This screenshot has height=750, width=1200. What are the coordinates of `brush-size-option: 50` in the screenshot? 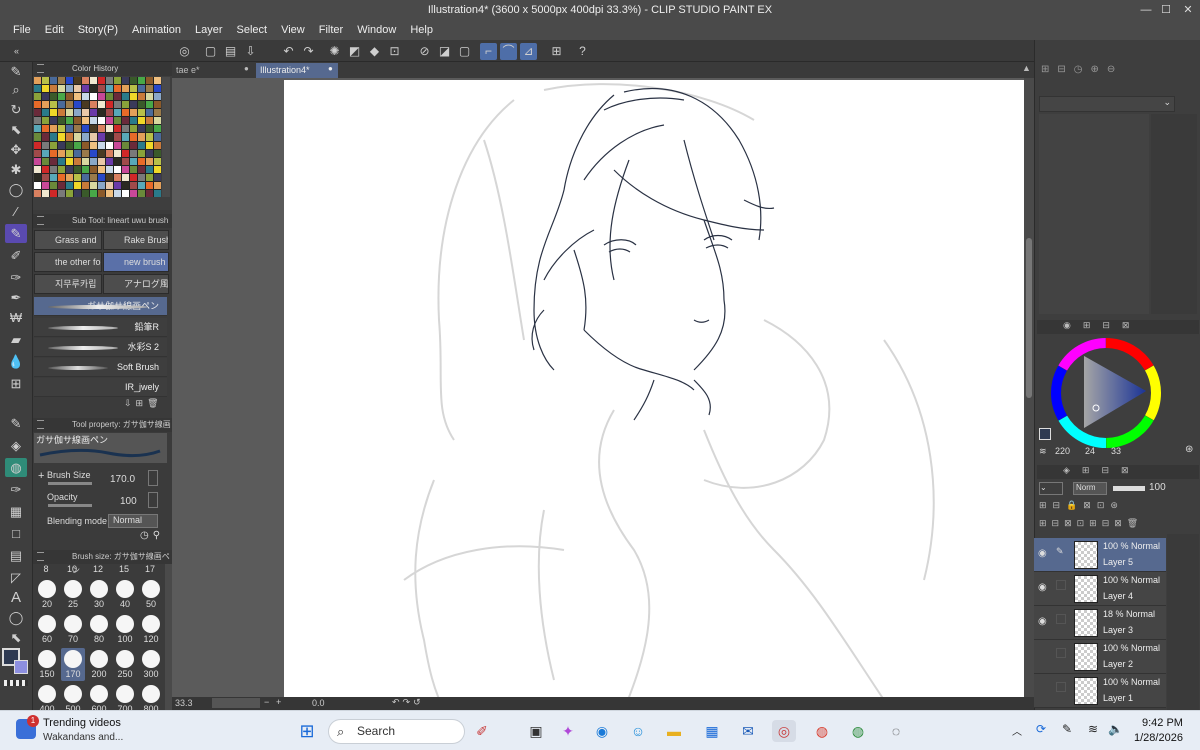 It's located at (151, 594).